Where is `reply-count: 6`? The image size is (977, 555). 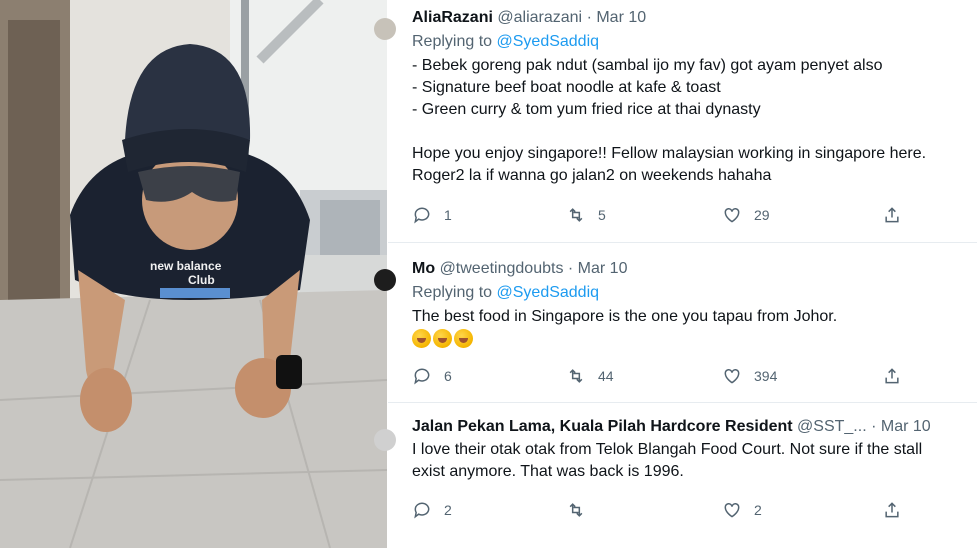 reply-count: 6 is located at coordinates (448, 376).